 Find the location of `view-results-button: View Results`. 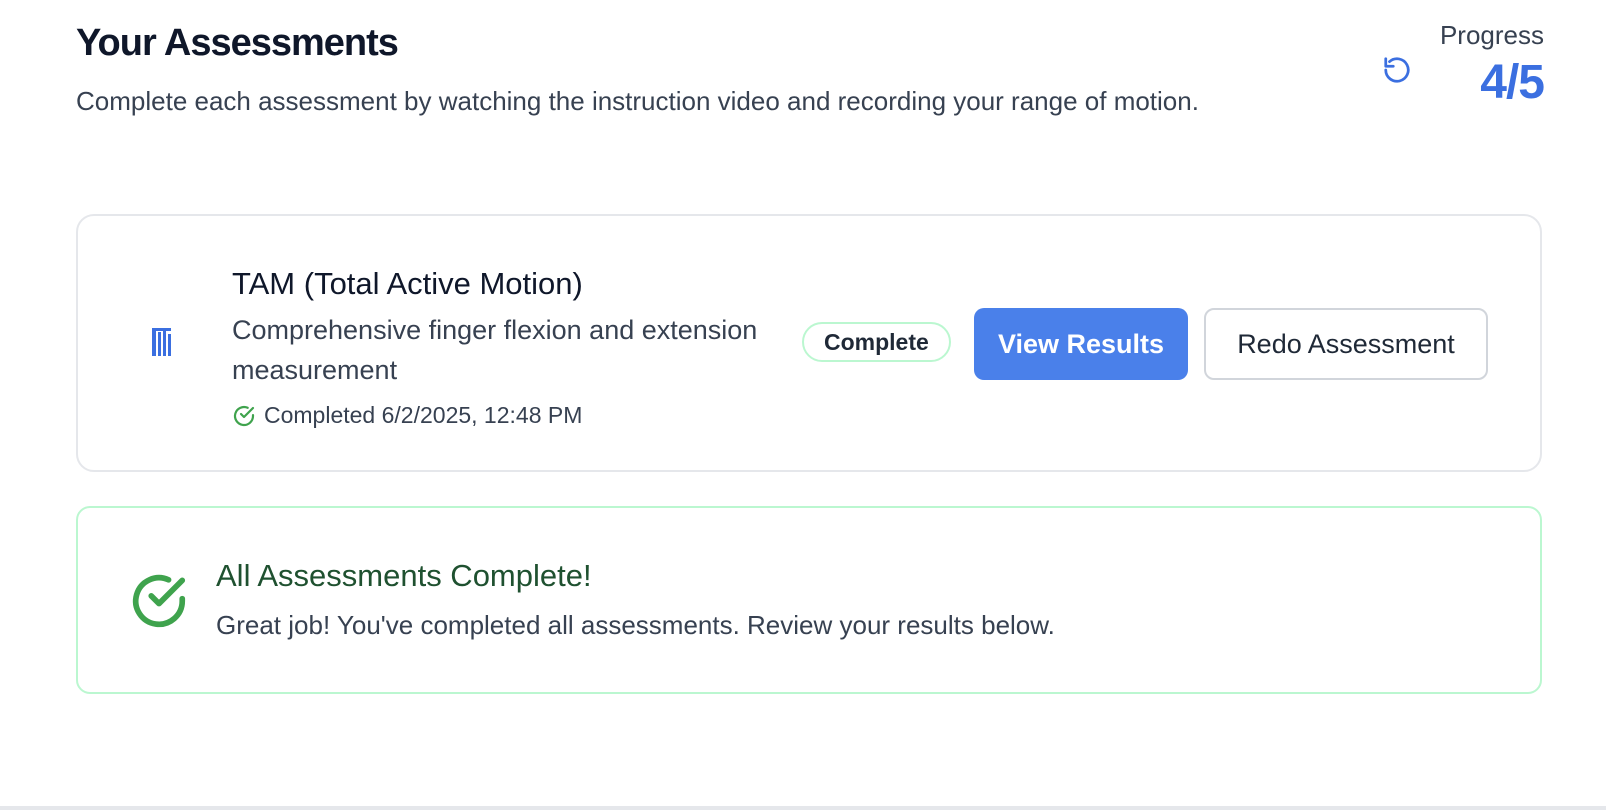

view-results-button: View Results is located at coordinates (1081, 344).